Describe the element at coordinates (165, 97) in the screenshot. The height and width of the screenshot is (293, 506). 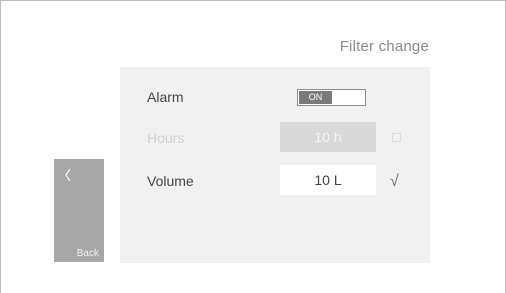
I see `alarm-label: Alarm` at that location.